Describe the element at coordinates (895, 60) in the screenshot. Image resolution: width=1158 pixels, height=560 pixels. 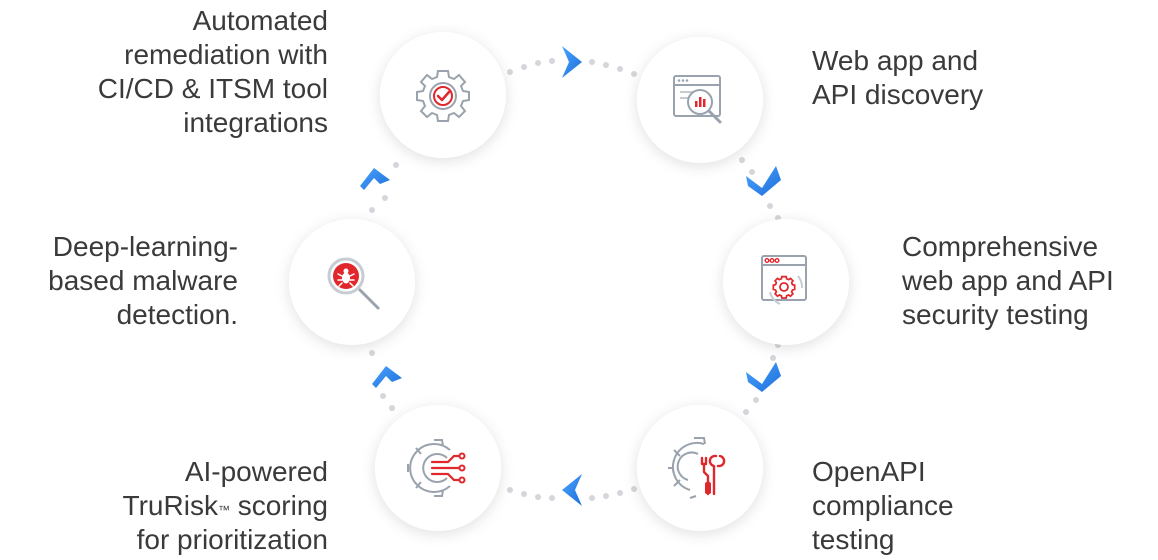
I see `label-line: Web app and` at that location.